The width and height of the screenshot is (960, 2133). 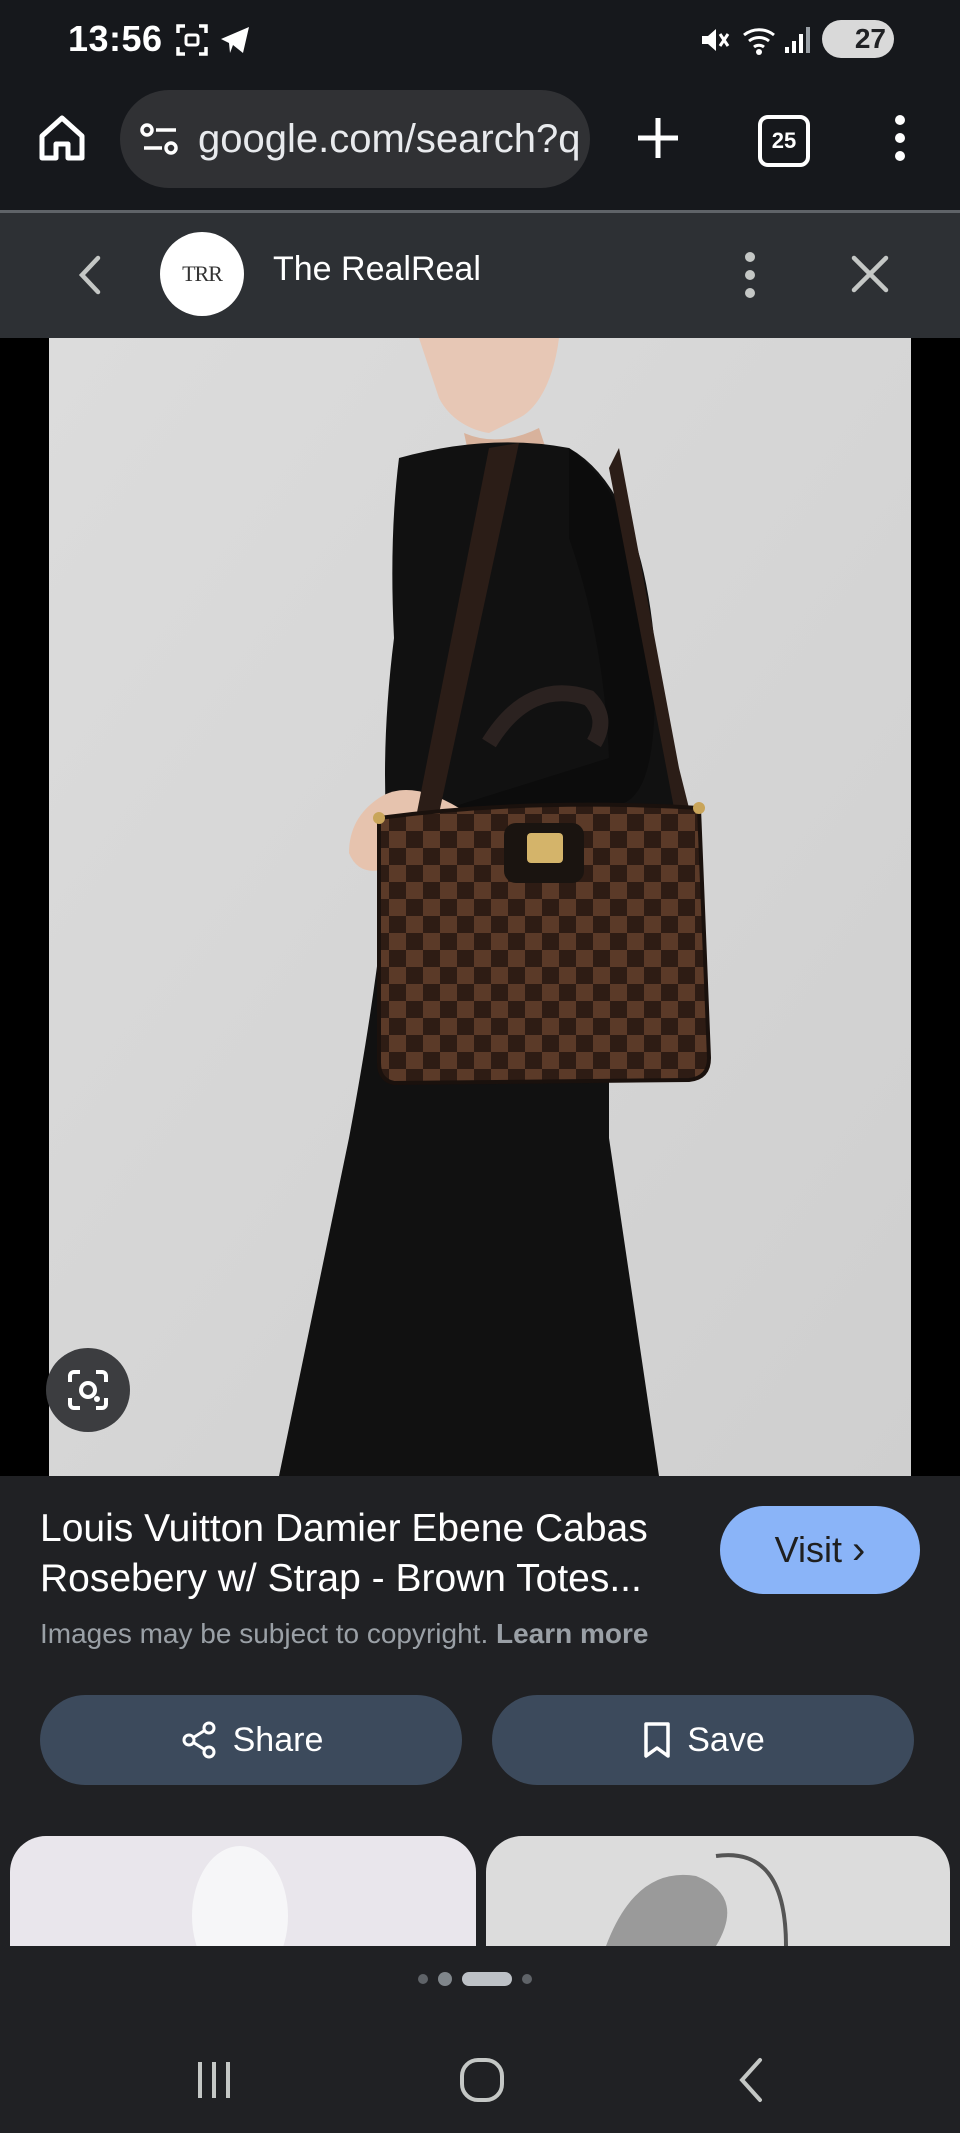 I want to click on visit-button: Visit ›, so click(x=820, y=1550).